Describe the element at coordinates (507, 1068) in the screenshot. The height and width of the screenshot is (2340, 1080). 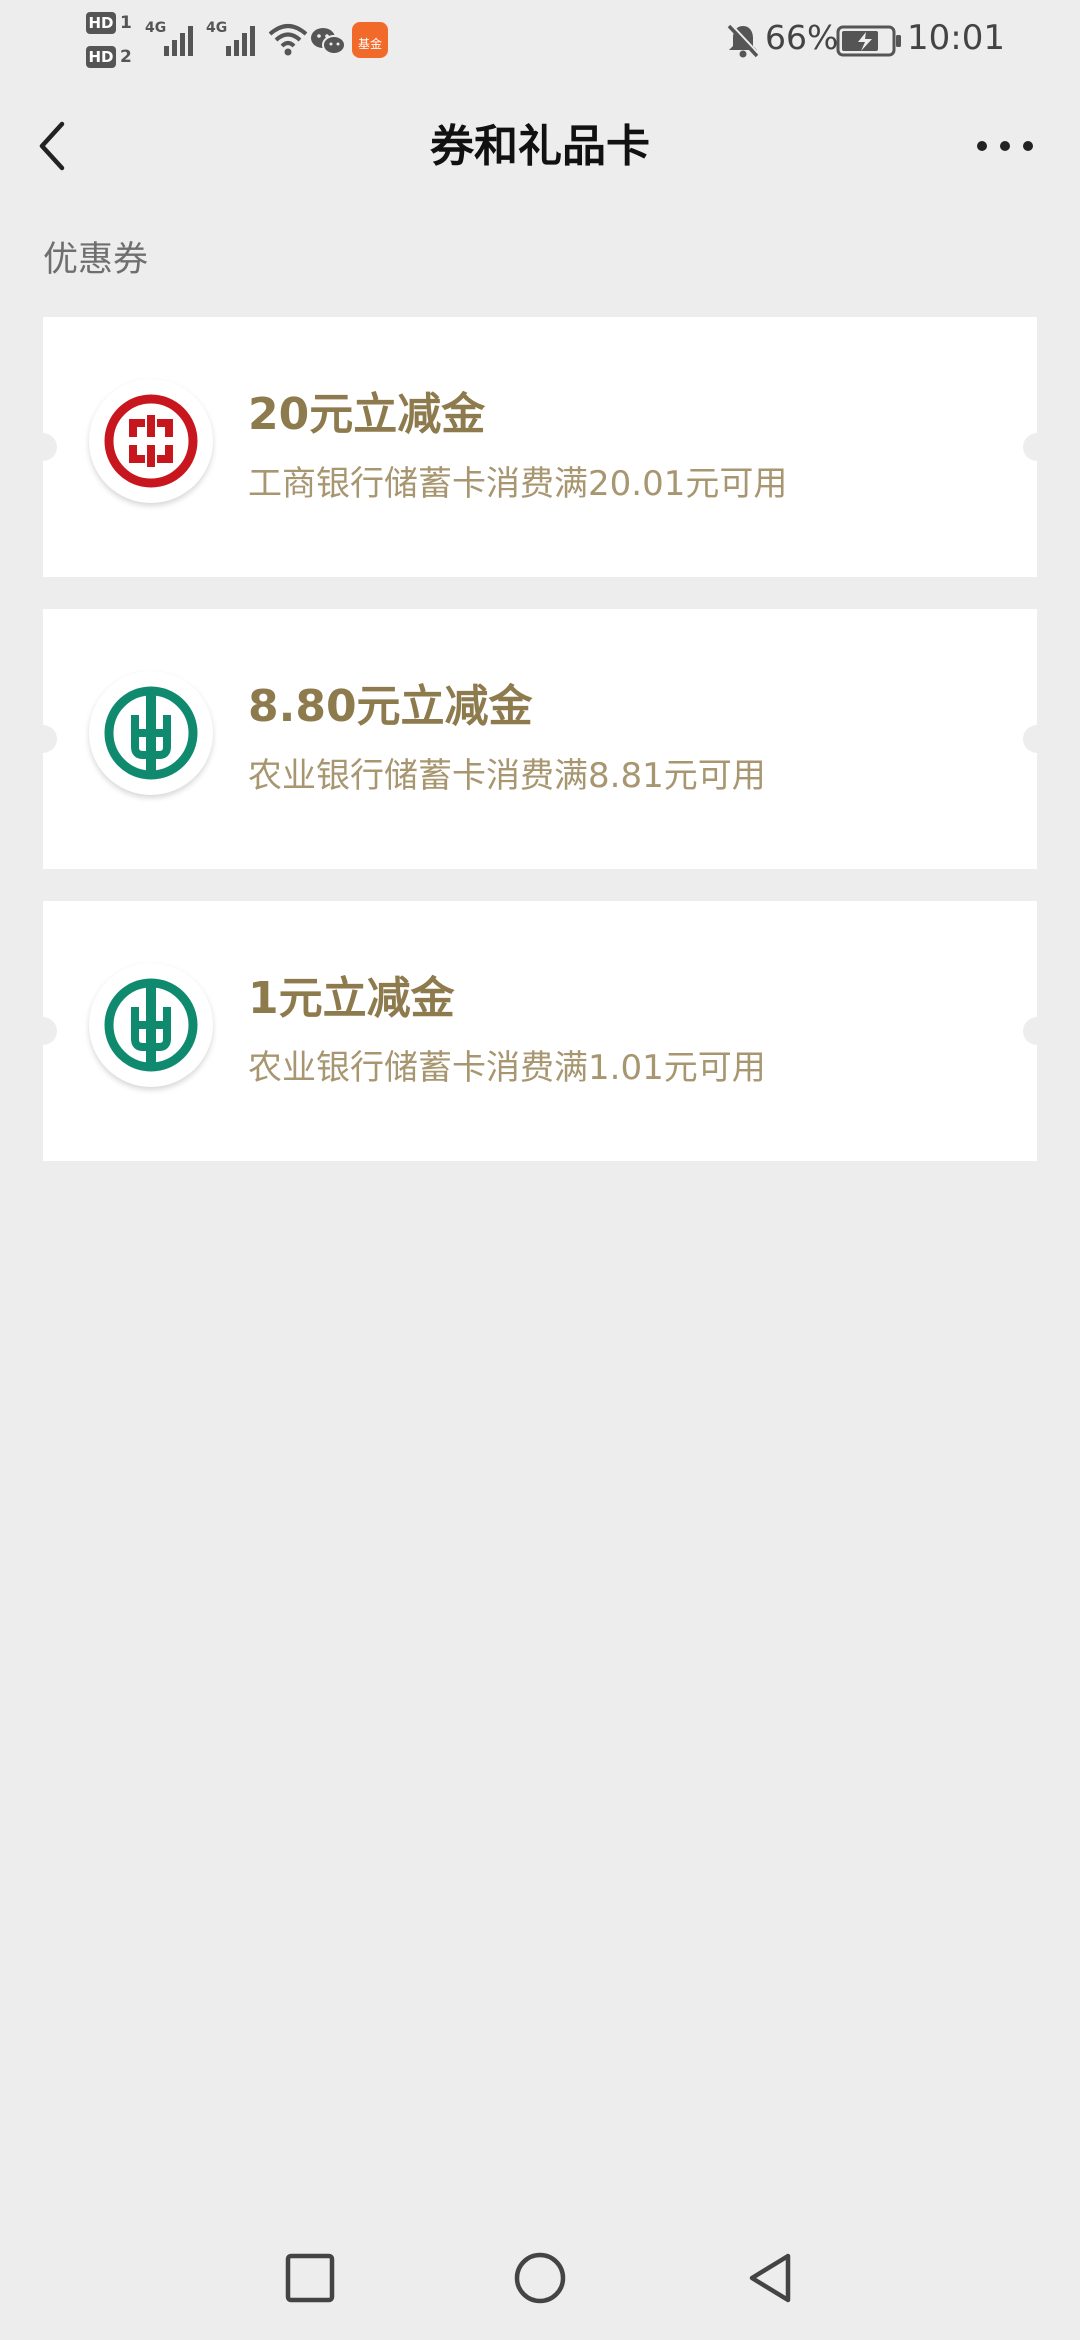
I see `coupon-desc: 农业银行储蓄卡消费满1.01元可用` at that location.